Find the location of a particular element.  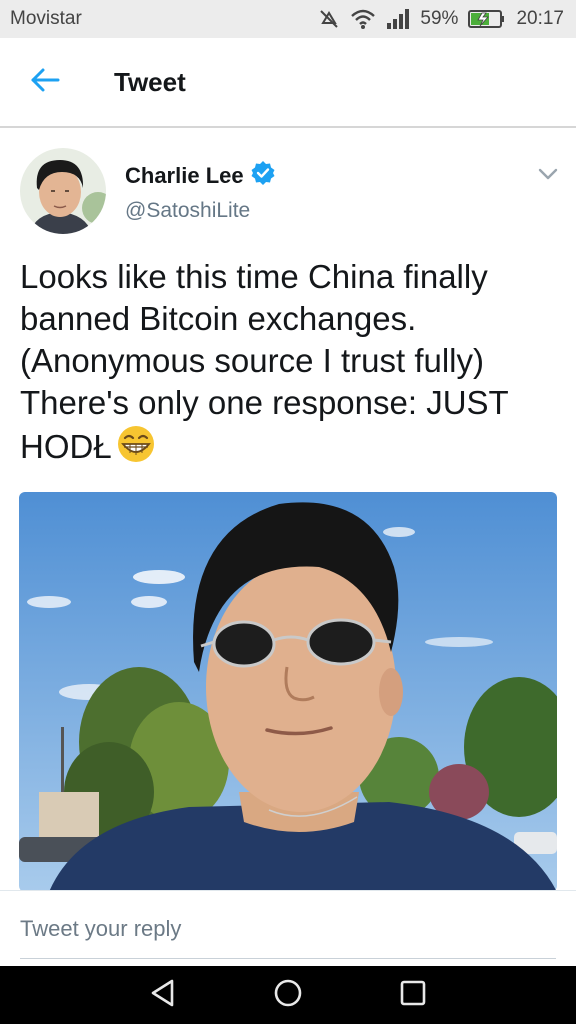

avatar is located at coordinates (63, 191).